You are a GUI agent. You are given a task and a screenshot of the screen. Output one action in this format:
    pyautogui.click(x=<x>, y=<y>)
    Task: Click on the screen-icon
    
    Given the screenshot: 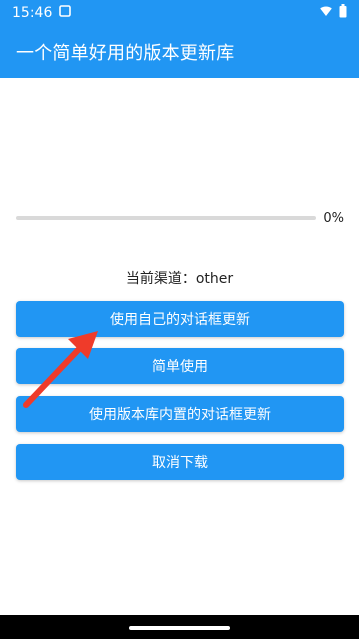 What is the action you would take?
    pyautogui.click(x=65, y=13)
    